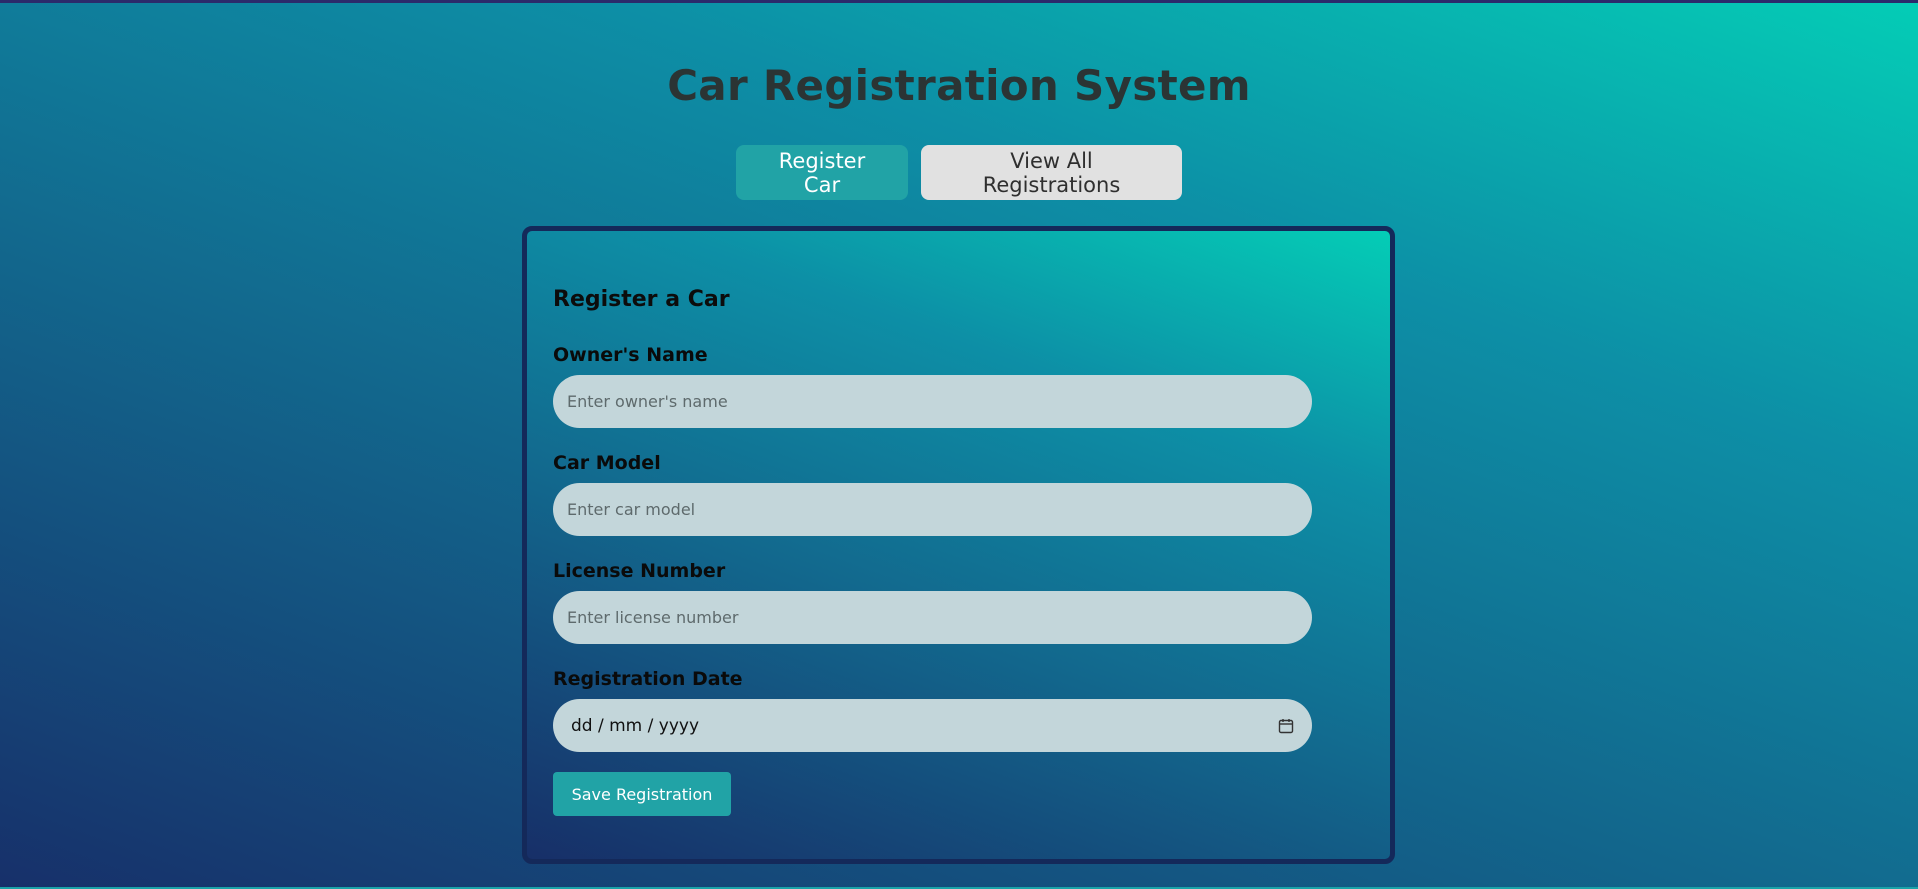 The width and height of the screenshot is (1918, 889). I want to click on register-car-button: Register Car, so click(822, 172).